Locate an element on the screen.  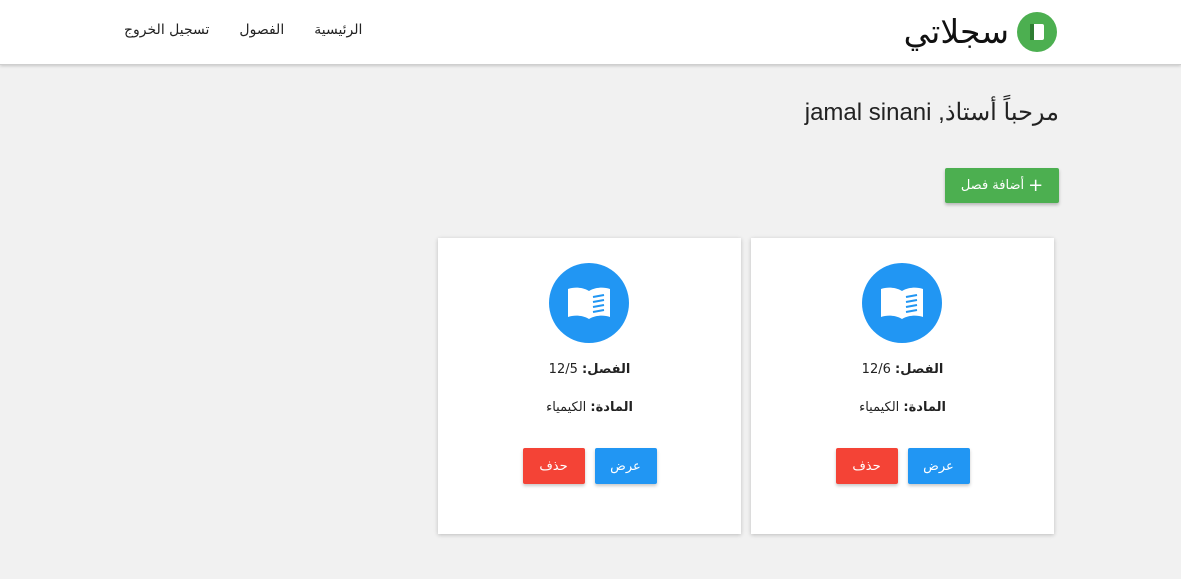
nav-home-link: الرئيسية is located at coordinates (338, 30).